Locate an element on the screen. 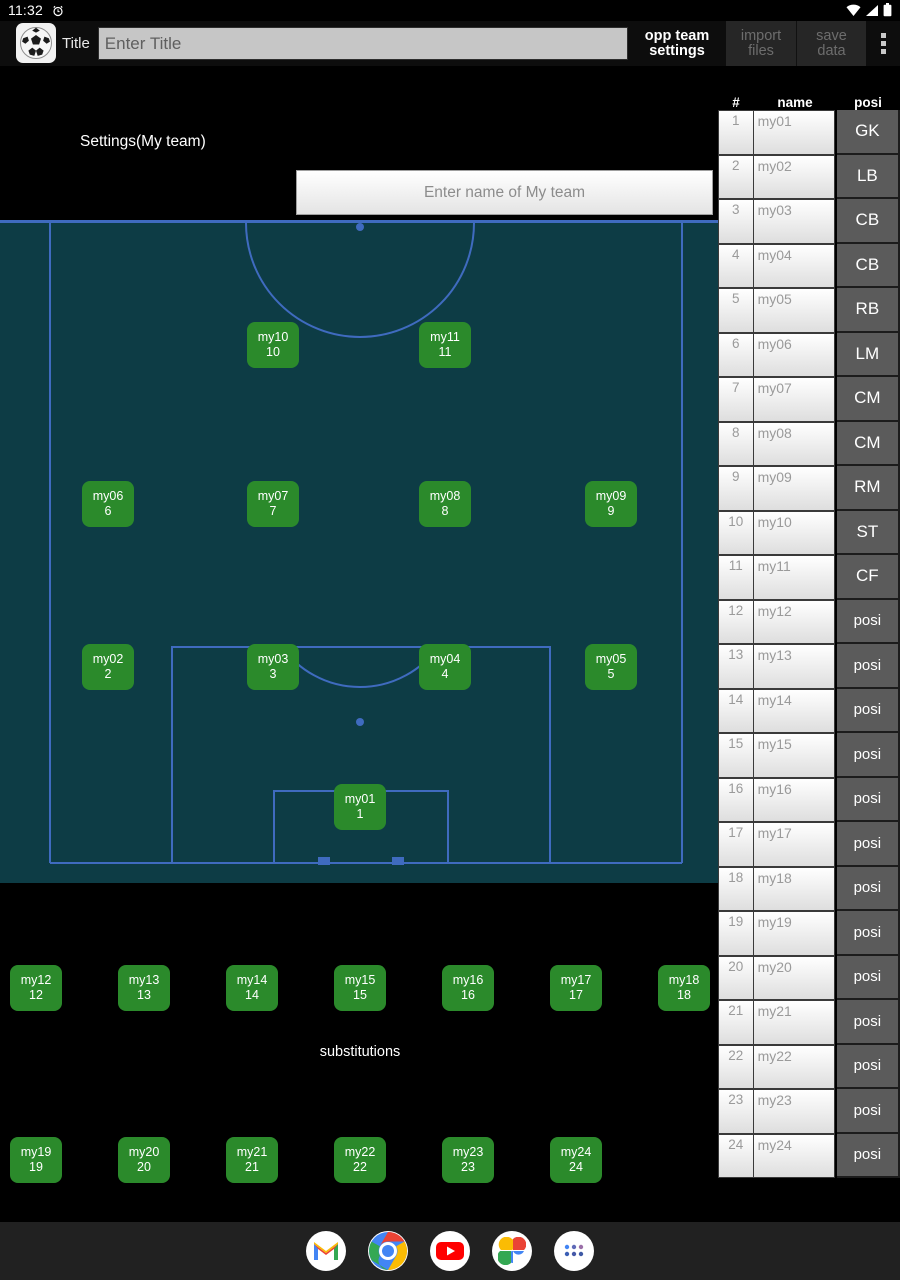  substitute-player-chip: my13 13 is located at coordinates (144, 988).